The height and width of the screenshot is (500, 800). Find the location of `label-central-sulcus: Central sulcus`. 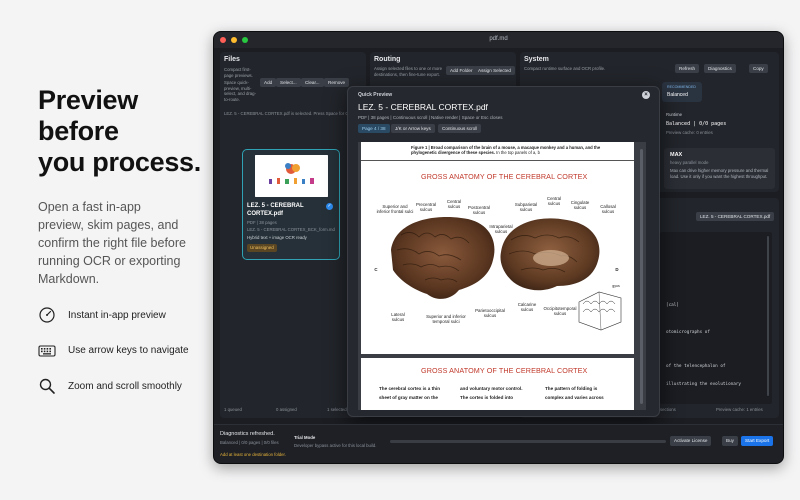

label-central-sulcus: Central sulcus is located at coordinates (454, 204).